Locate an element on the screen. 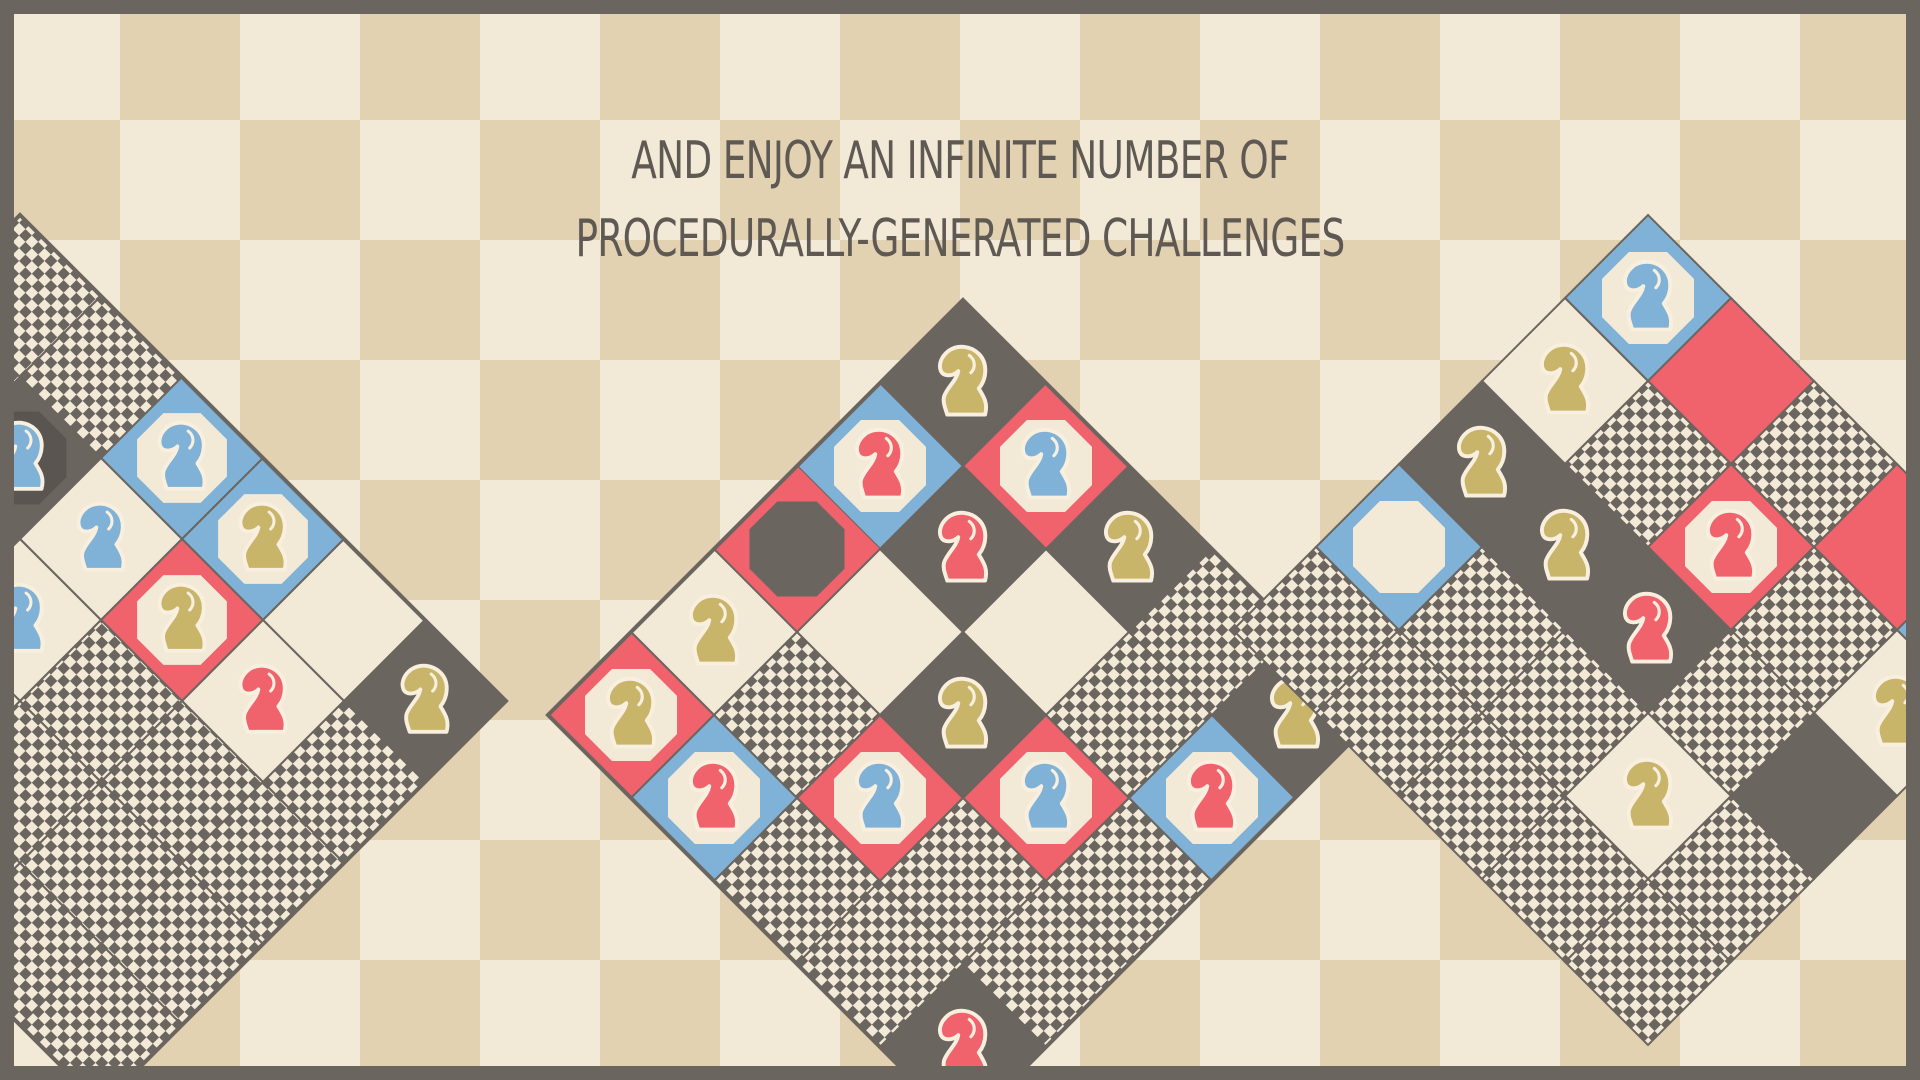 The width and height of the screenshot is (1920, 1080). caption-line-2: PROCEDURALLY-GENERATED CHALLENGES is located at coordinates (960, 239).